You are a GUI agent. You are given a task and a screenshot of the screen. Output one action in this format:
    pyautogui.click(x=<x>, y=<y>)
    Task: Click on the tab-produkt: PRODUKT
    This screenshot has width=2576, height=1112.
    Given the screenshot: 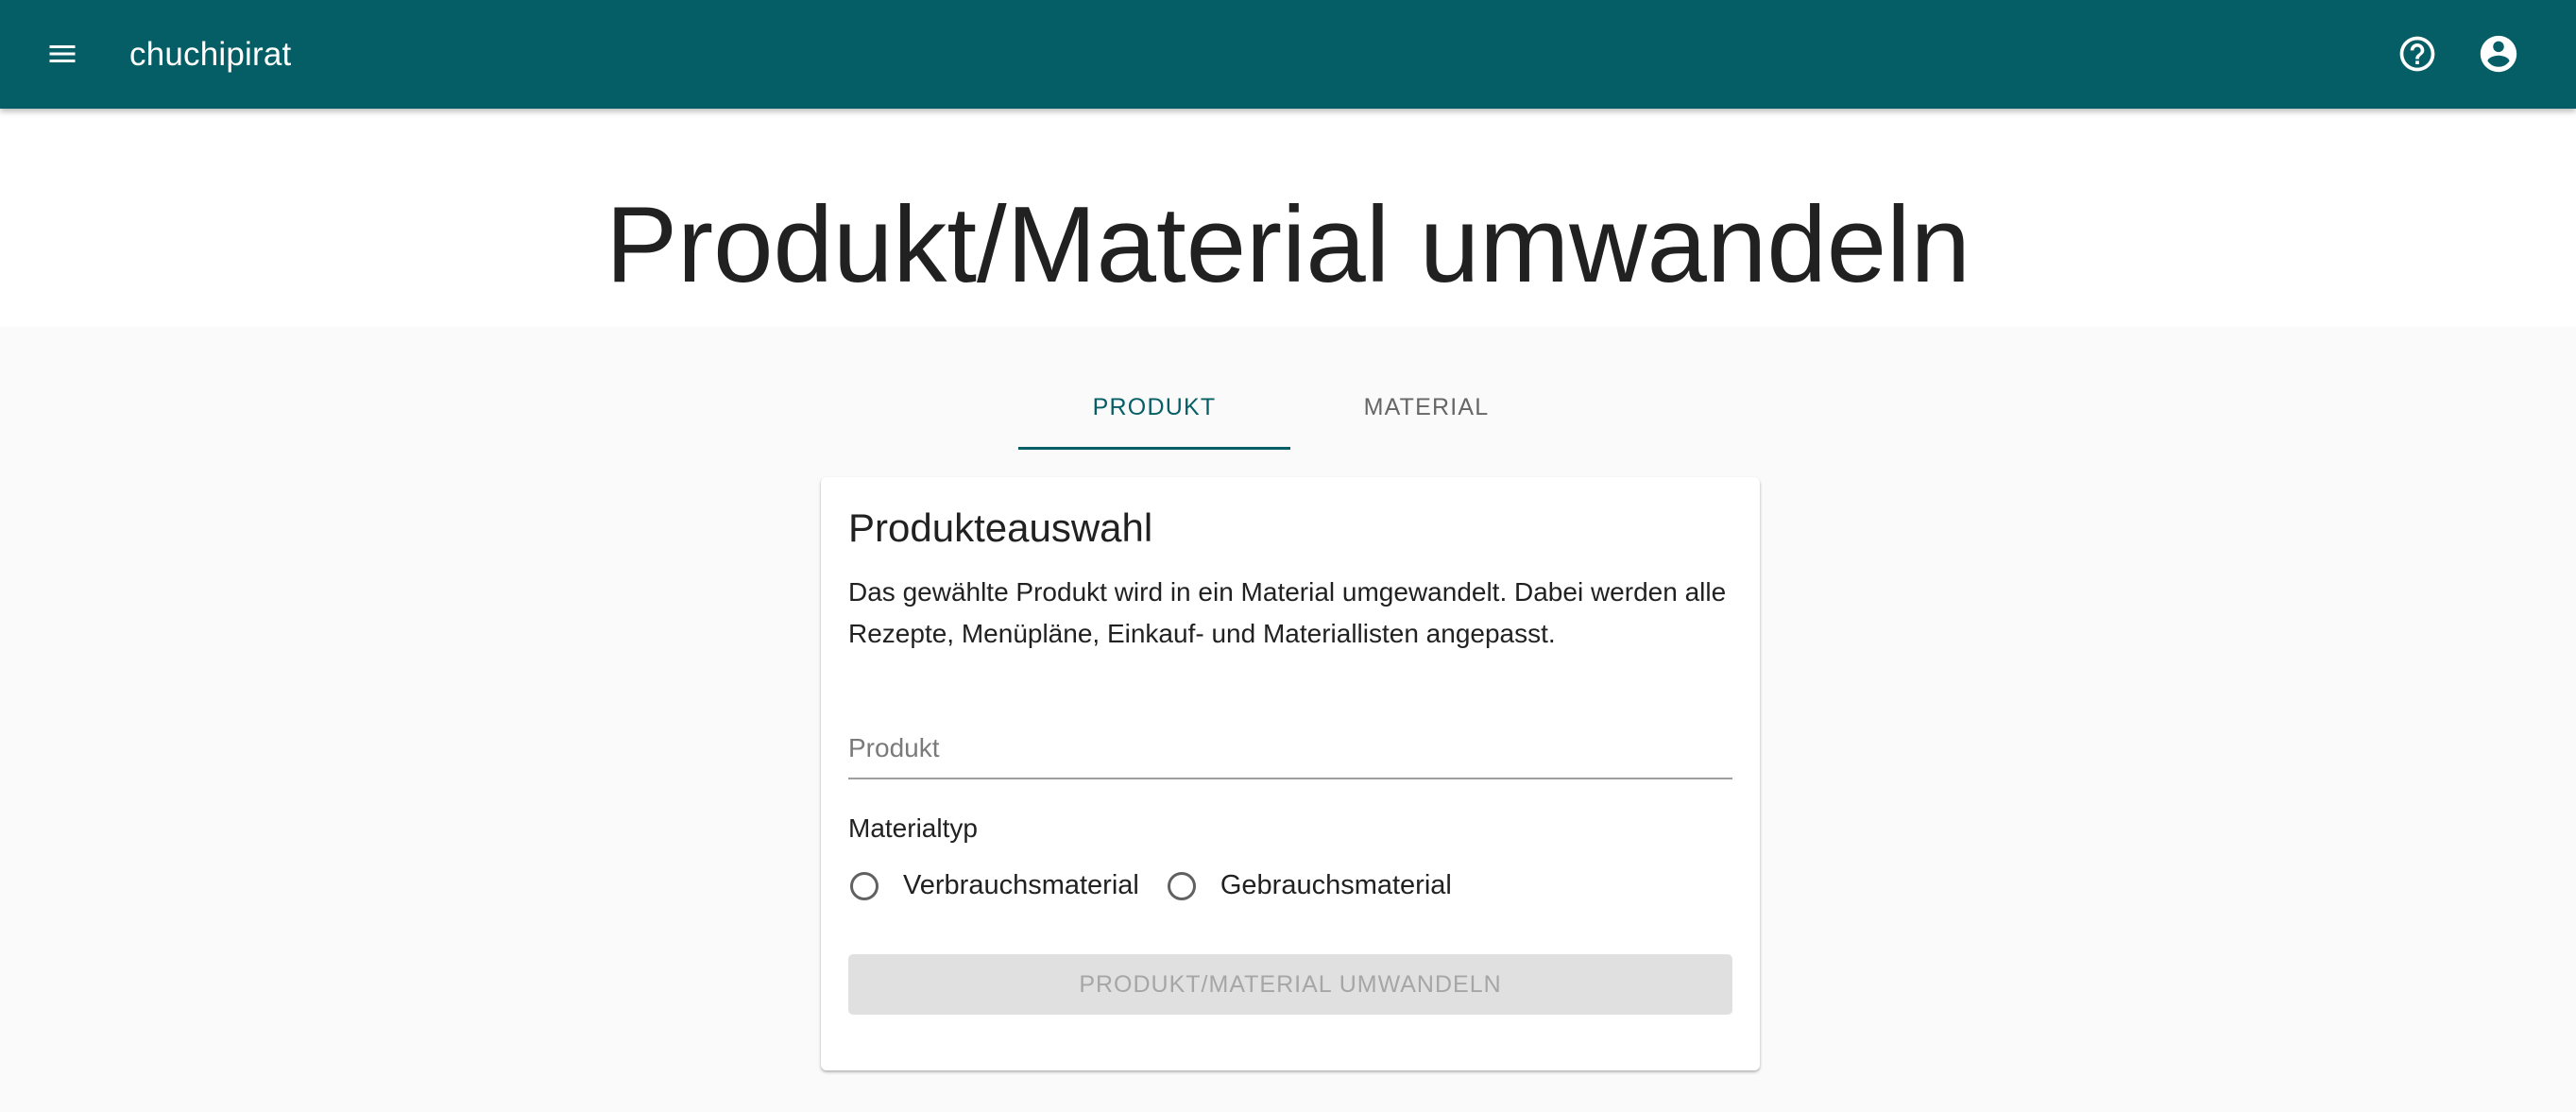 What is the action you would take?
    pyautogui.click(x=1154, y=407)
    